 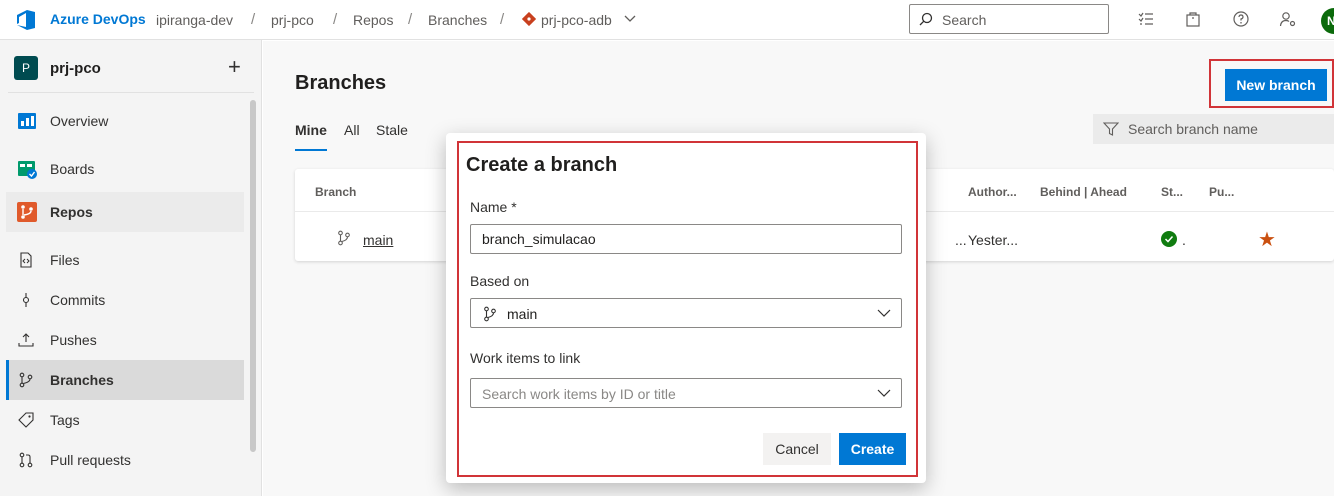 What do you see at coordinates (1267, 239) in the screenshot?
I see `favorite-star-icon: ★` at bounding box center [1267, 239].